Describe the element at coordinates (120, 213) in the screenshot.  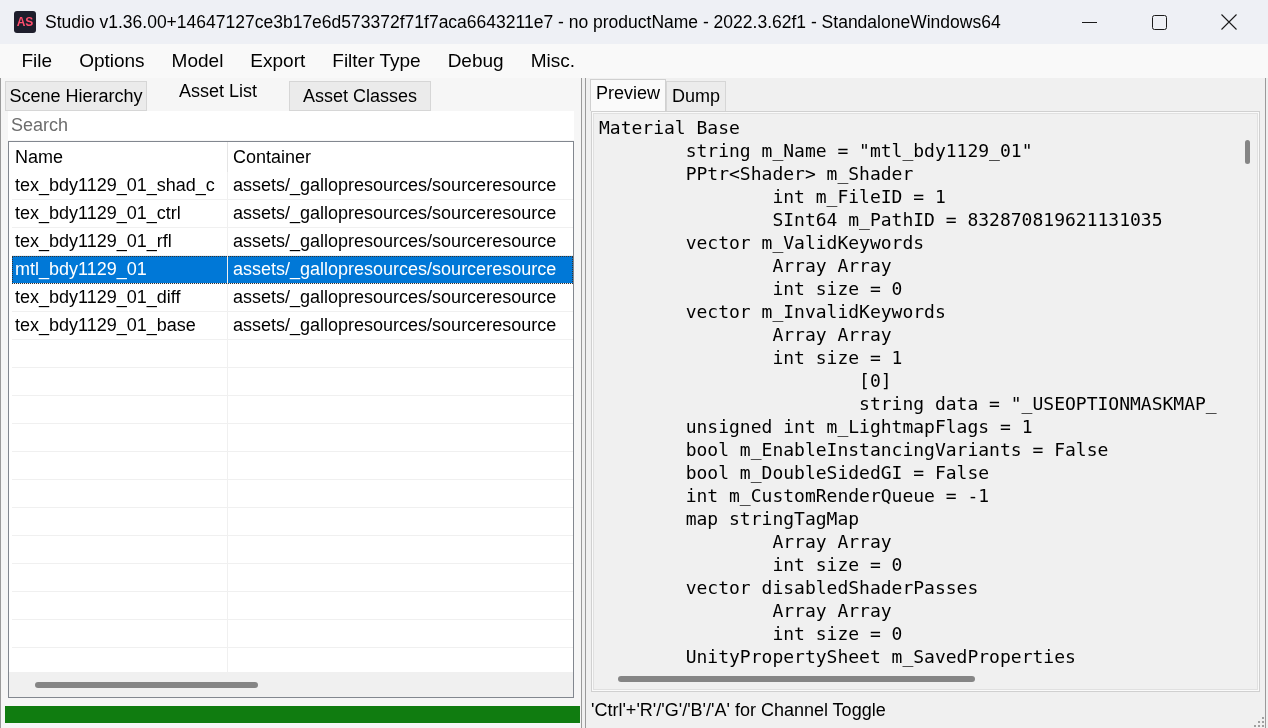
I see `table-cell: tex_bdy1129_01_ctrl` at that location.